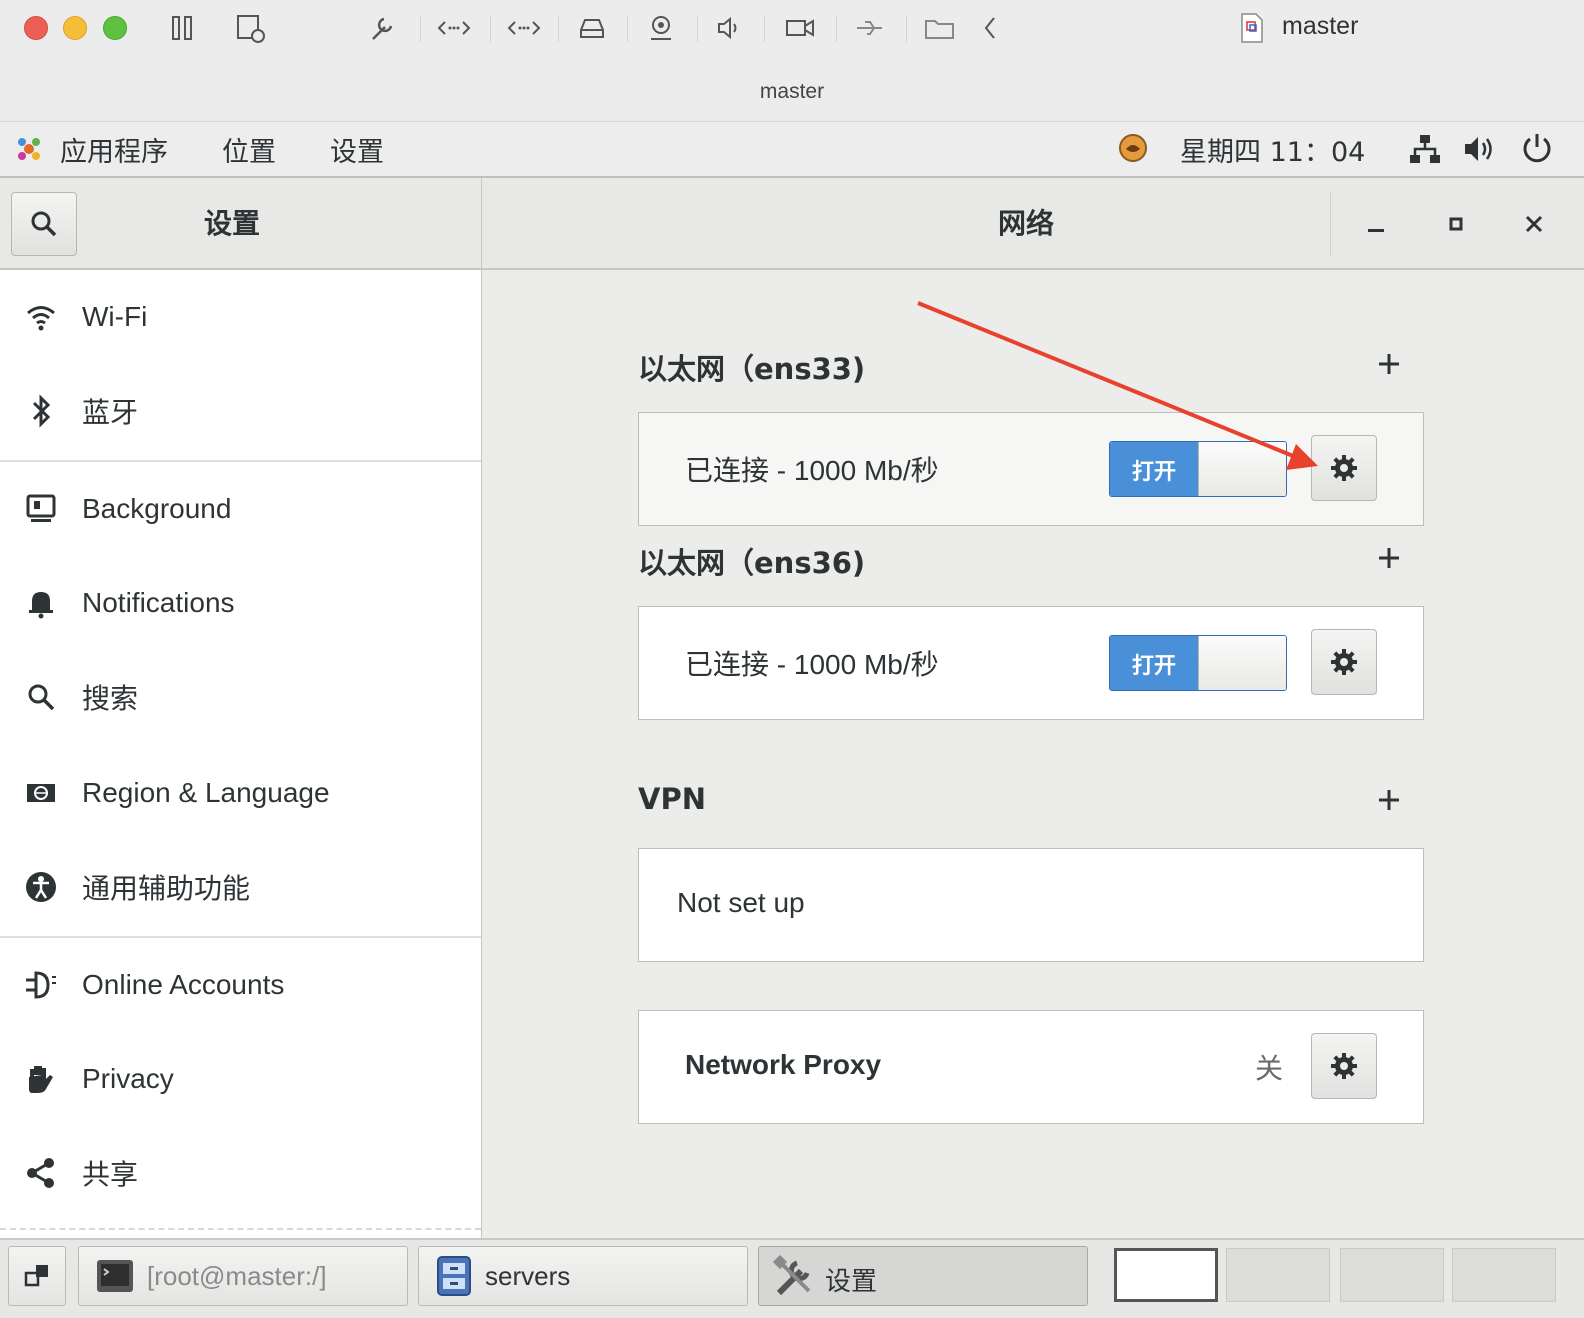 Image resolution: width=1584 pixels, height=1318 pixels. Describe the element at coordinates (1376, 230) in the screenshot. I see `minimize-icon` at that location.